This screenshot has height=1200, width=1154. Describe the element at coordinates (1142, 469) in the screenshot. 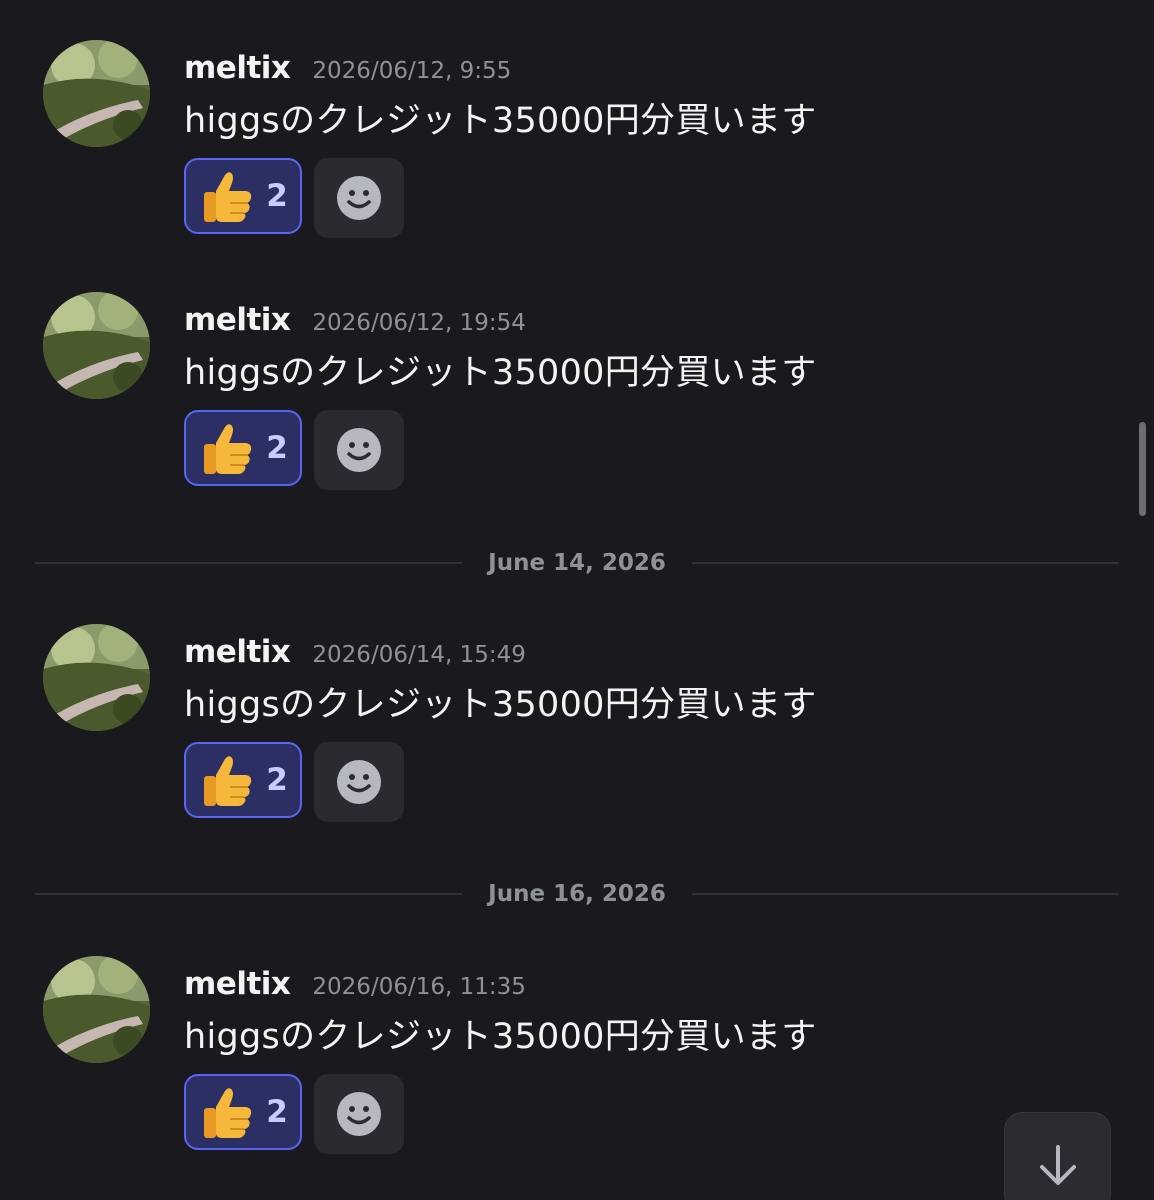

I see `scrollbar-thumb` at that location.